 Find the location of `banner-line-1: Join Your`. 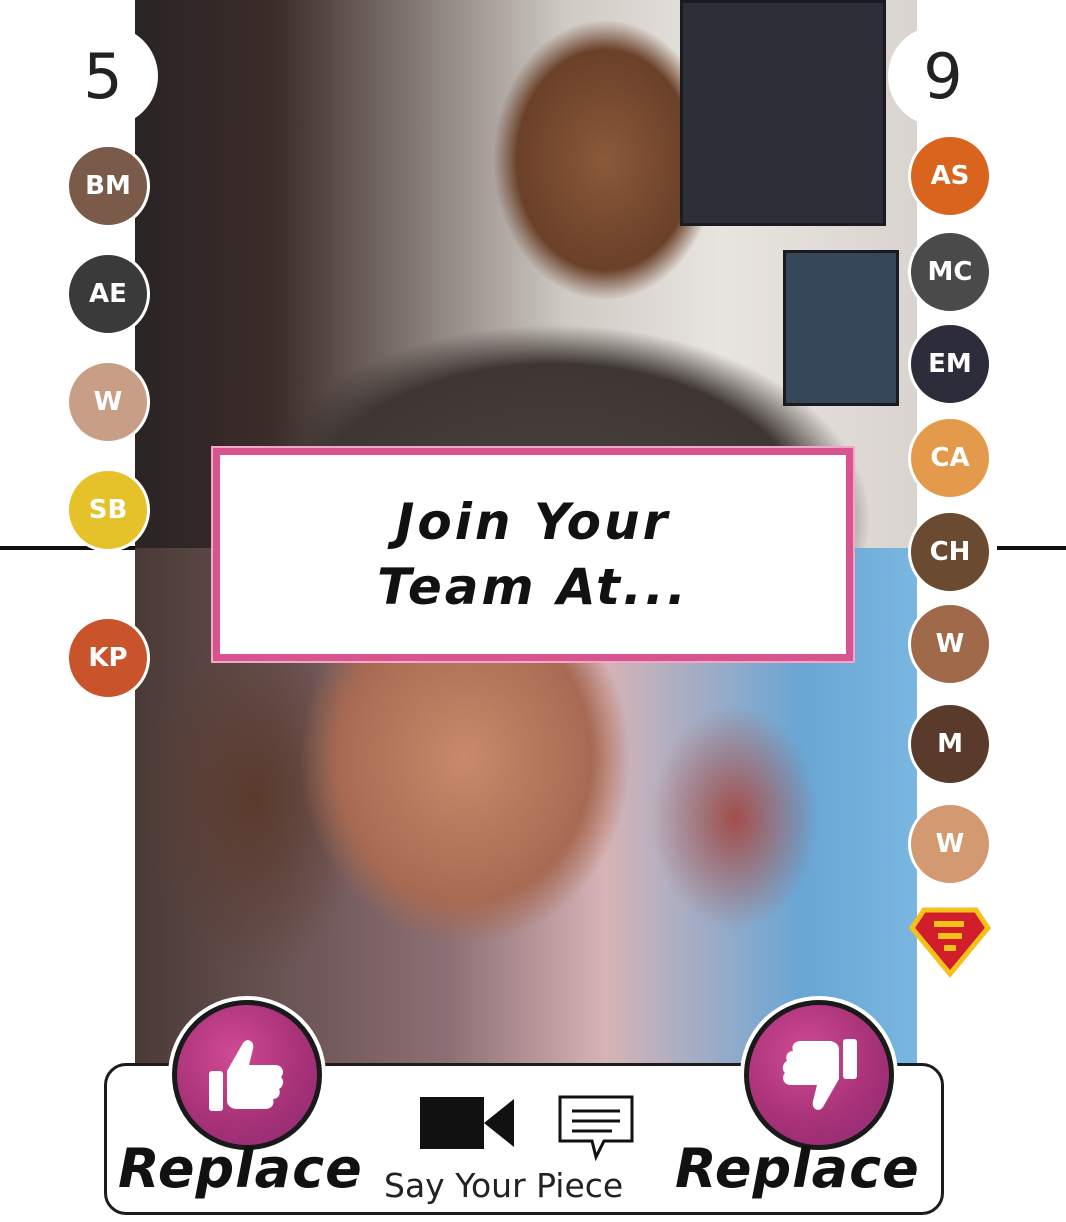

banner-line-1: Join Your is located at coordinates (533, 521).